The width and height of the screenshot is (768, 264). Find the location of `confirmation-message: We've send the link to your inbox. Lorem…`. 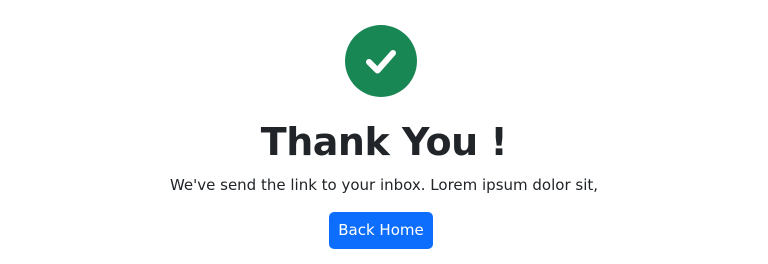

confirmation-message: We've send the link to your inbox. Lorem… is located at coordinates (384, 185).